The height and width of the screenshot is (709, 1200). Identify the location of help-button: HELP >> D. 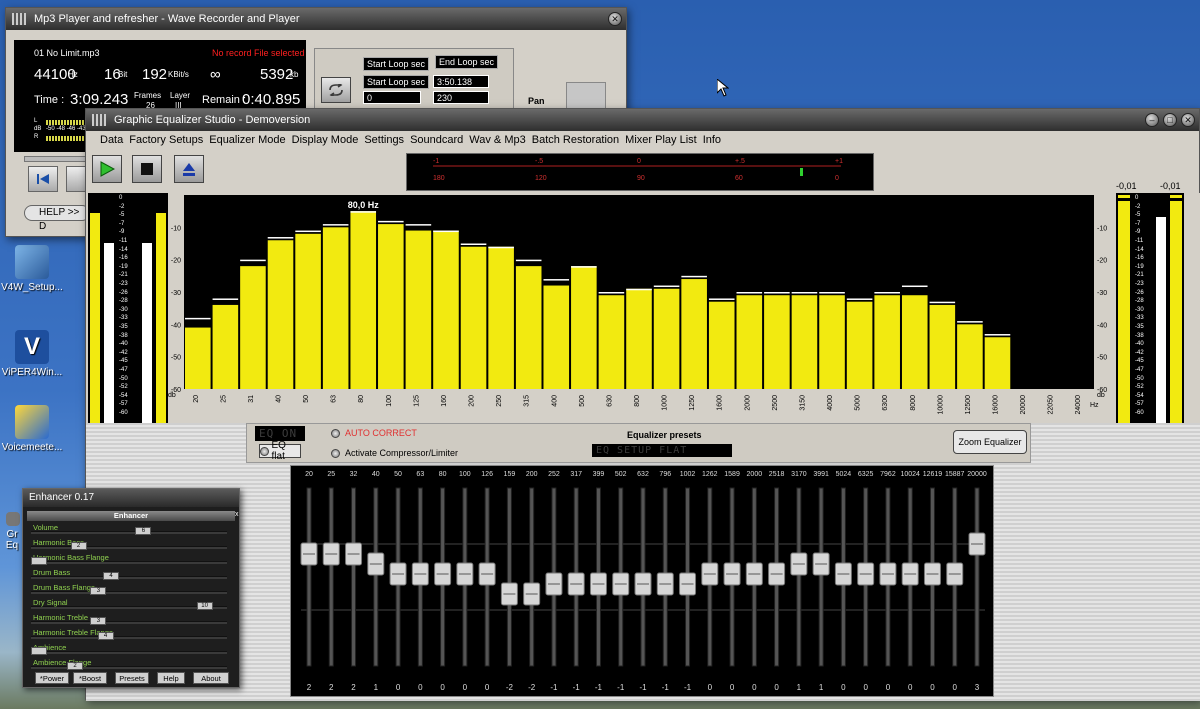
(57, 218).